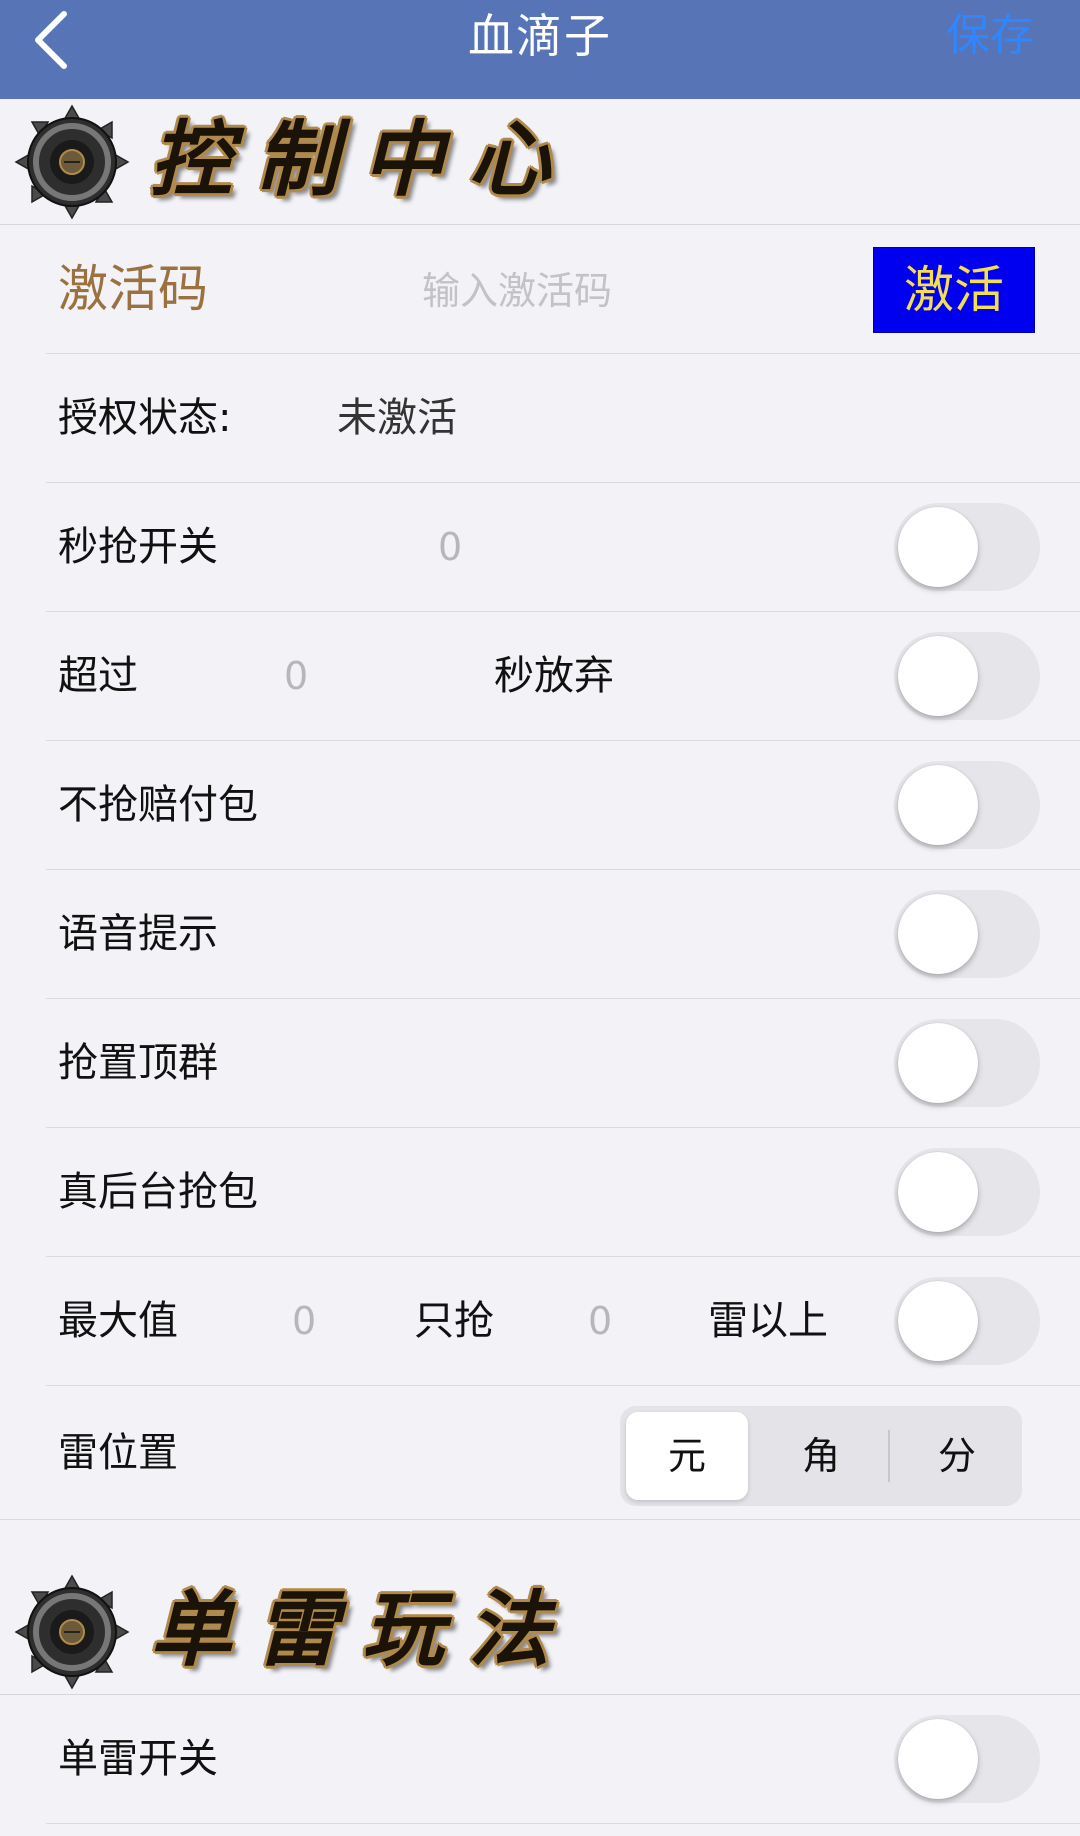 This screenshot has height=1836, width=1080. What do you see at coordinates (540, 36) in the screenshot?
I see `page-title: 血滴子` at bounding box center [540, 36].